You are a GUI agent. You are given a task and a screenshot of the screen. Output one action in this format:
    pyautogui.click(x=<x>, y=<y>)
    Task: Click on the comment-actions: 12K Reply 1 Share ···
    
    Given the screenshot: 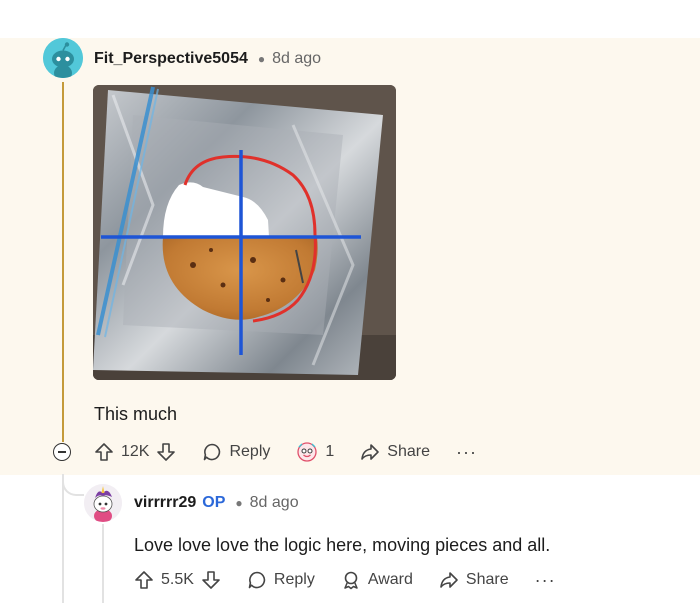 What is the action you would take?
    pyautogui.click(x=298, y=452)
    